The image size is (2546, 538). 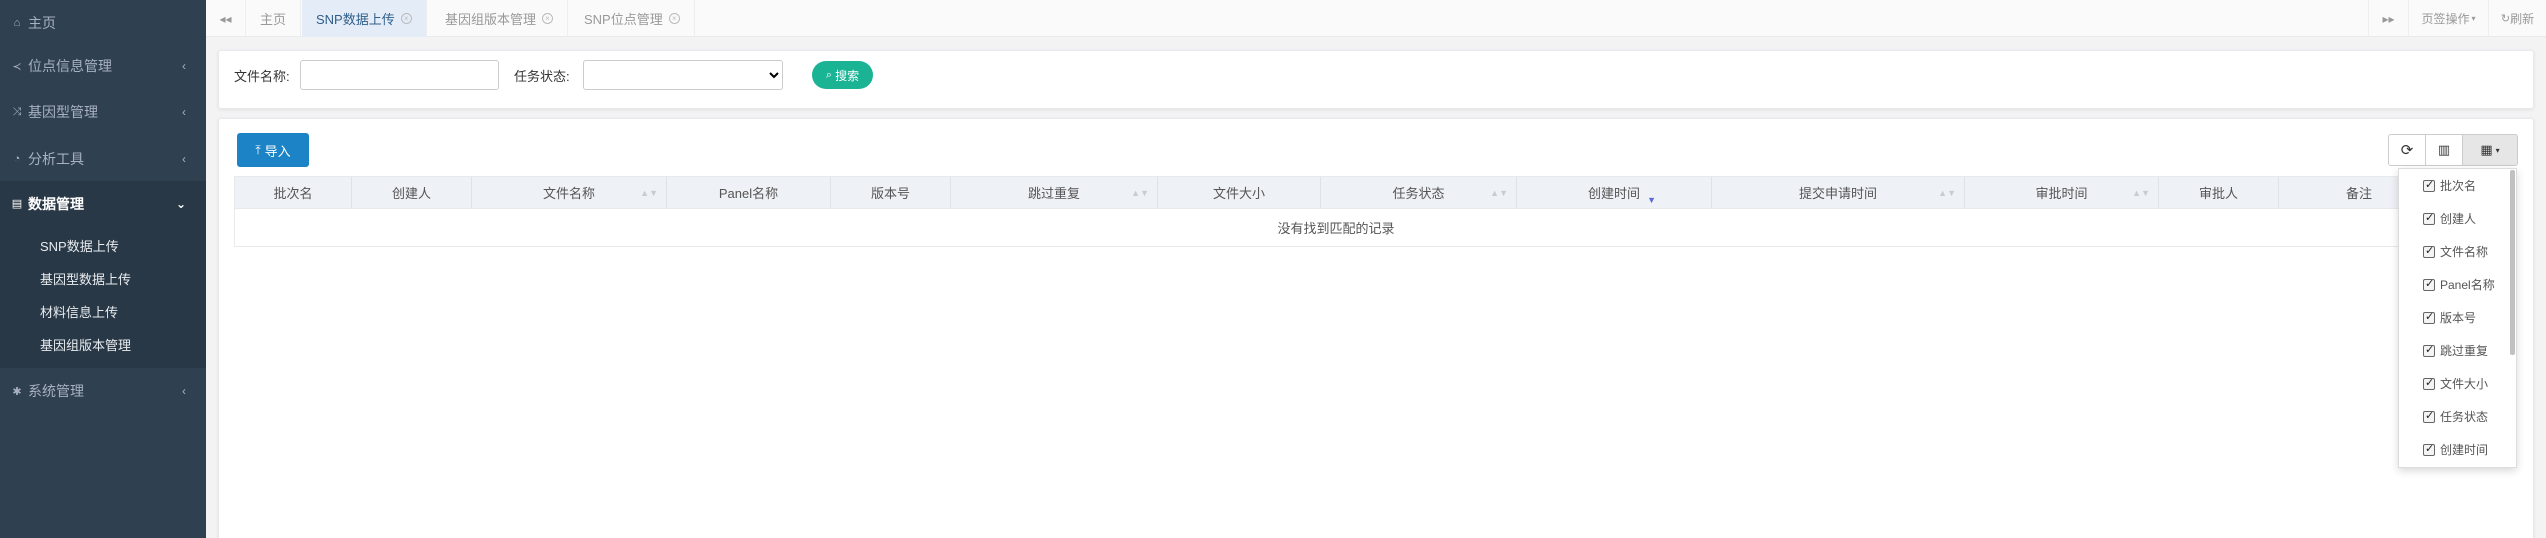 What do you see at coordinates (17, 23) in the screenshot?
I see `home-icon: ⌂` at bounding box center [17, 23].